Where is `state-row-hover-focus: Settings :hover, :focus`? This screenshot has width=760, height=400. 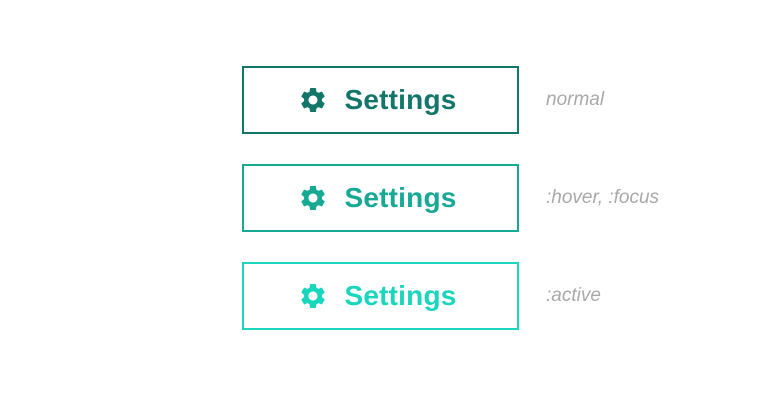
state-row-hover-focus: Settings :hover, :focus is located at coordinates (457, 198).